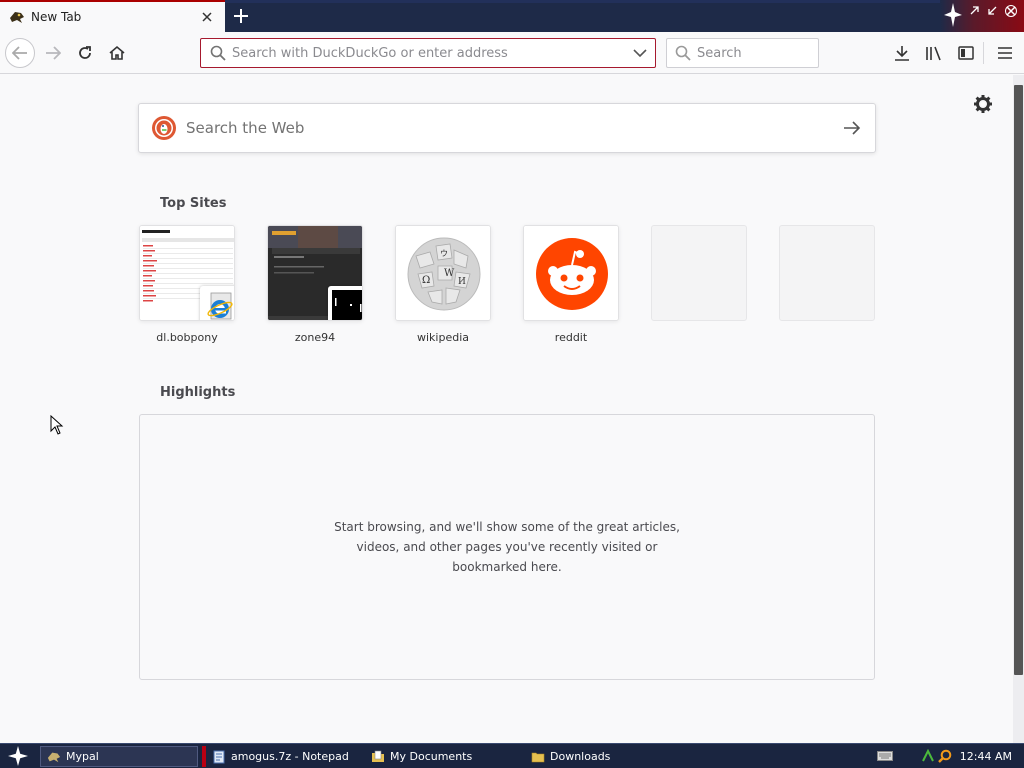 This screenshot has width=1024, height=768. What do you see at coordinates (571, 337) in the screenshot?
I see `top-site-label: reddit` at bounding box center [571, 337].